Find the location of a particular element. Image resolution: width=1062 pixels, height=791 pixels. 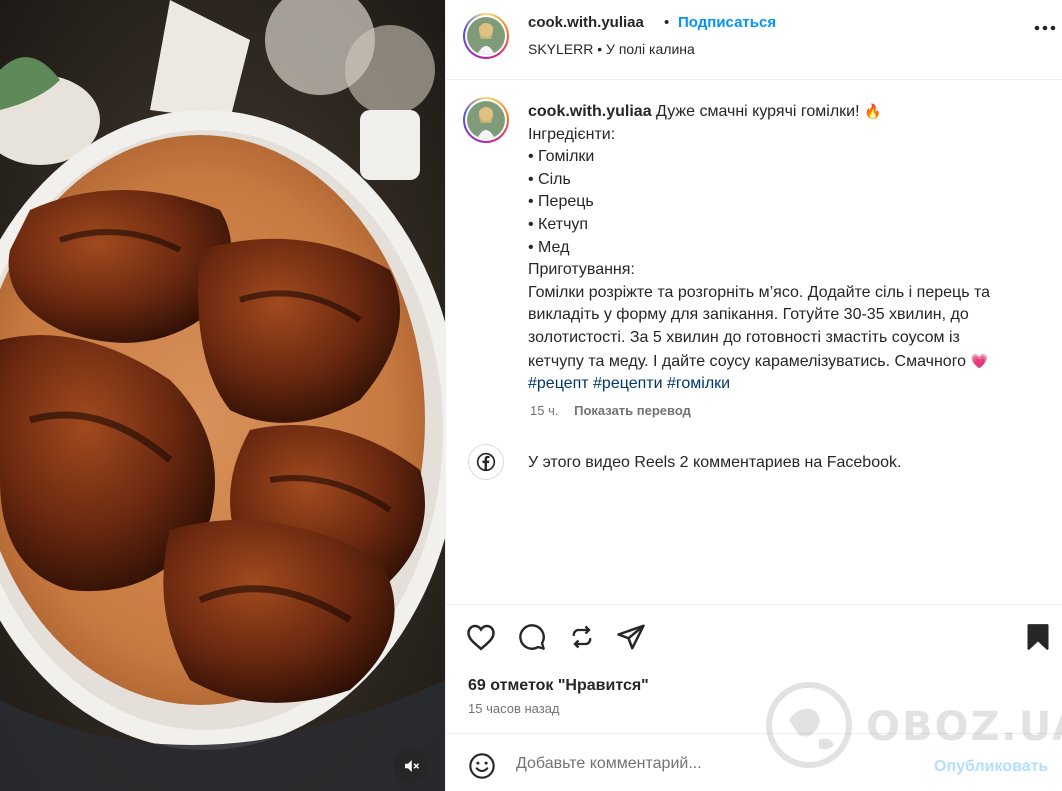

comment-icon is located at coordinates (532, 637).